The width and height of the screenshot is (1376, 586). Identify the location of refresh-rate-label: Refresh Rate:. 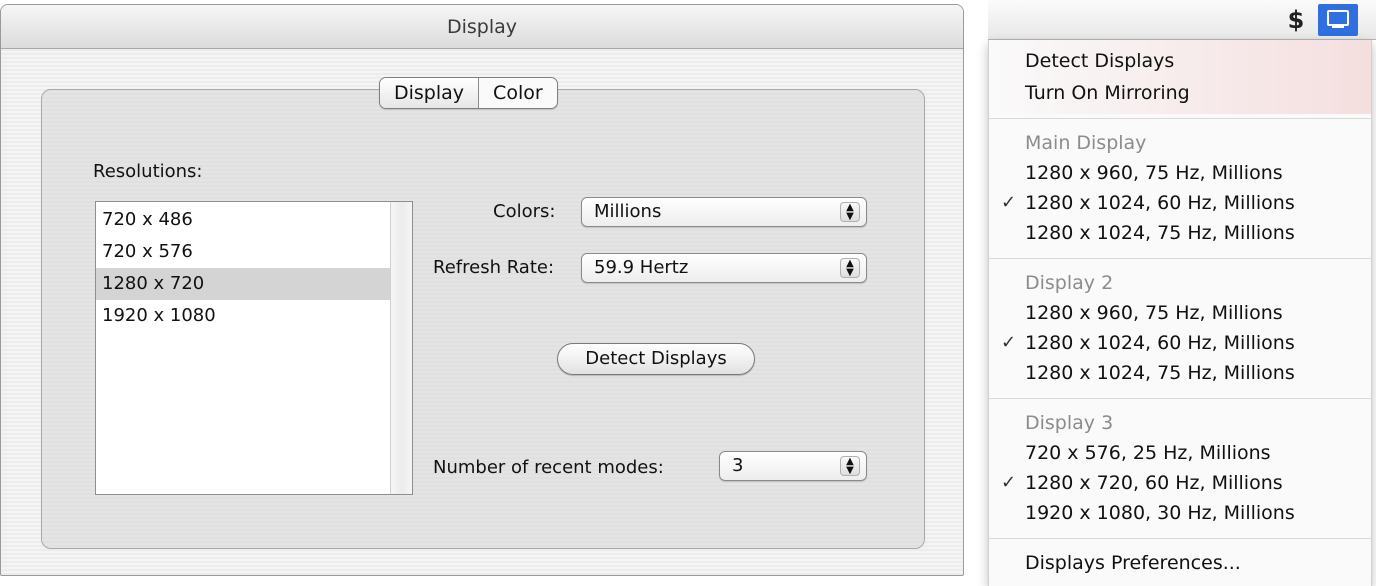
(494, 267).